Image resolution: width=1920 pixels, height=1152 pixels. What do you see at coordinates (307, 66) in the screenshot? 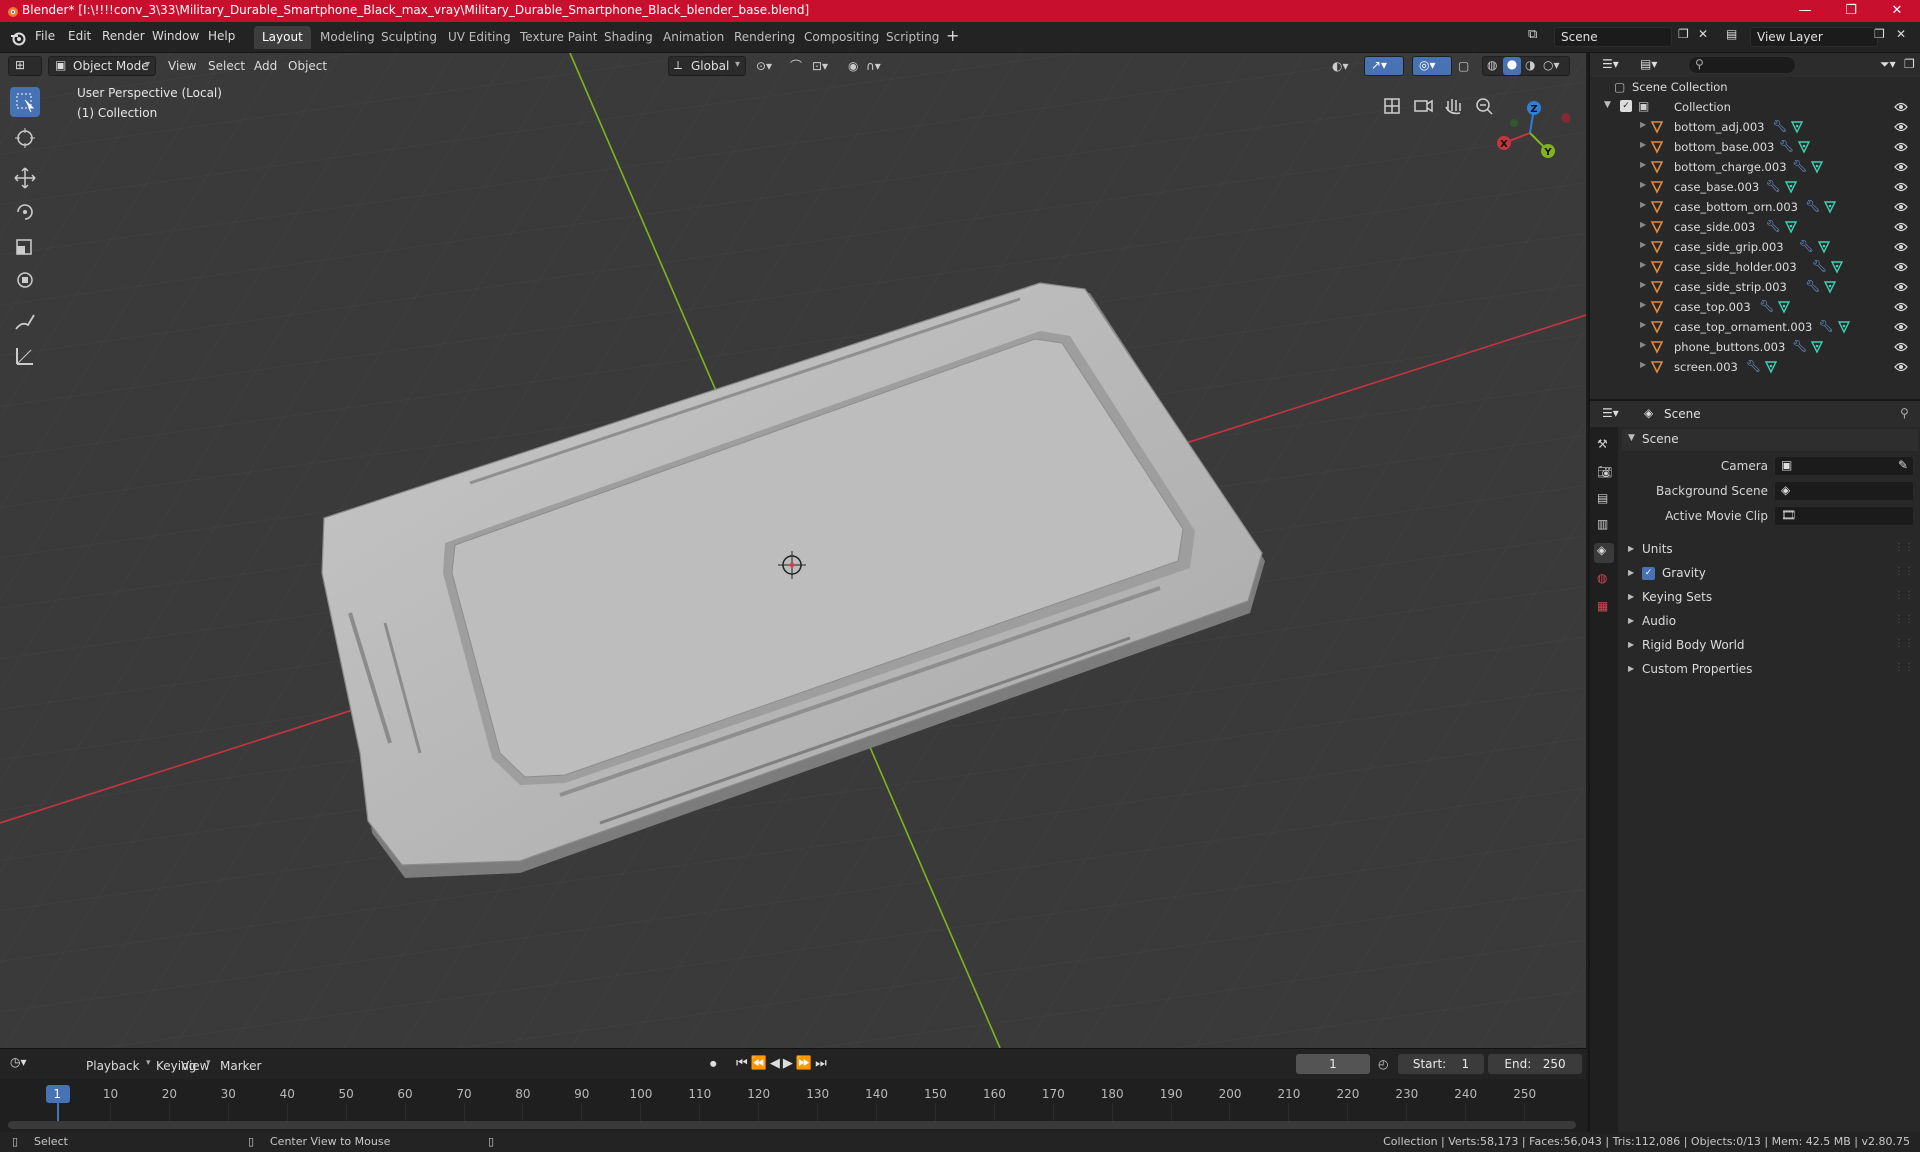
I see `viewport-menu-object: Object` at bounding box center [307, 66].